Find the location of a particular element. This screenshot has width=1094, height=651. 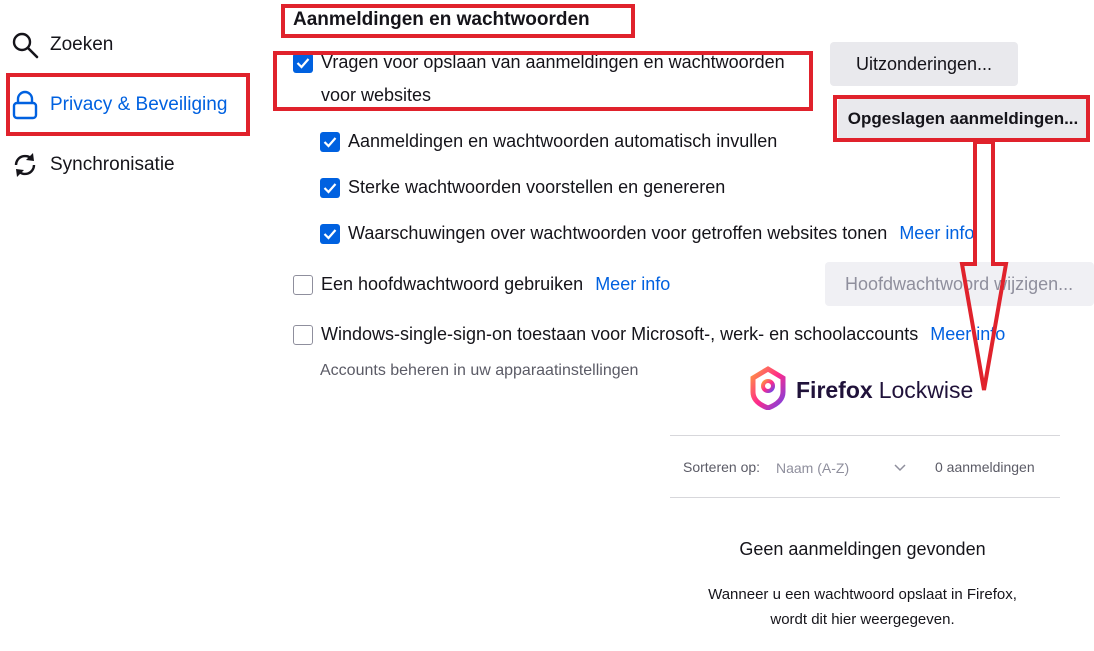

sidebar-item-sync: Synchronisatie is located at coordinates (92, 165).